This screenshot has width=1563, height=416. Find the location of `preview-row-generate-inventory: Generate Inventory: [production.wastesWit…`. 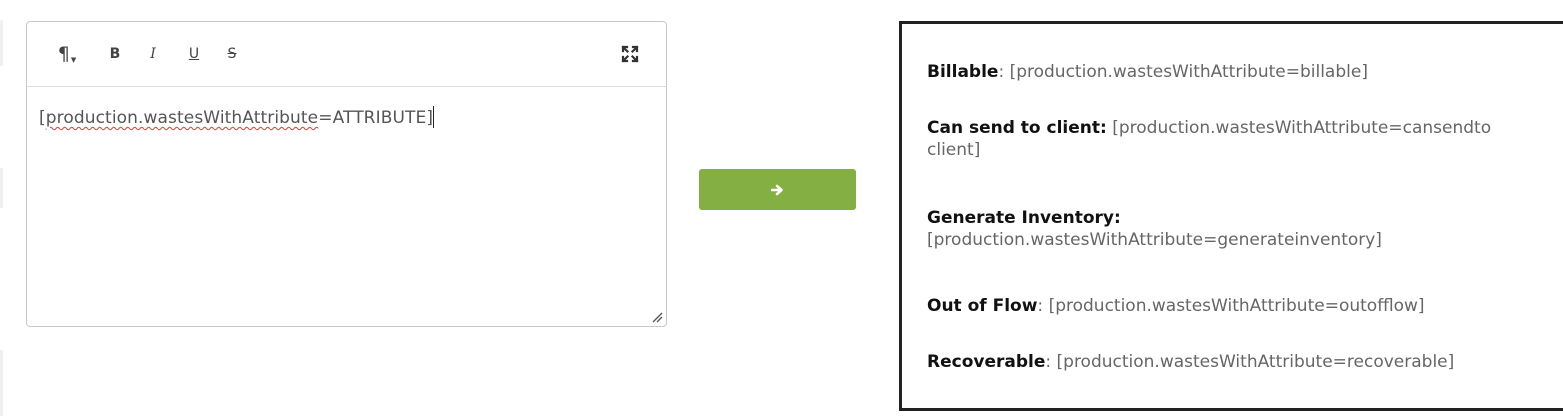

preview-row-generate-inventory: Generate Inventory: [production.wastesWit… is located at coordinates (1227, 229).